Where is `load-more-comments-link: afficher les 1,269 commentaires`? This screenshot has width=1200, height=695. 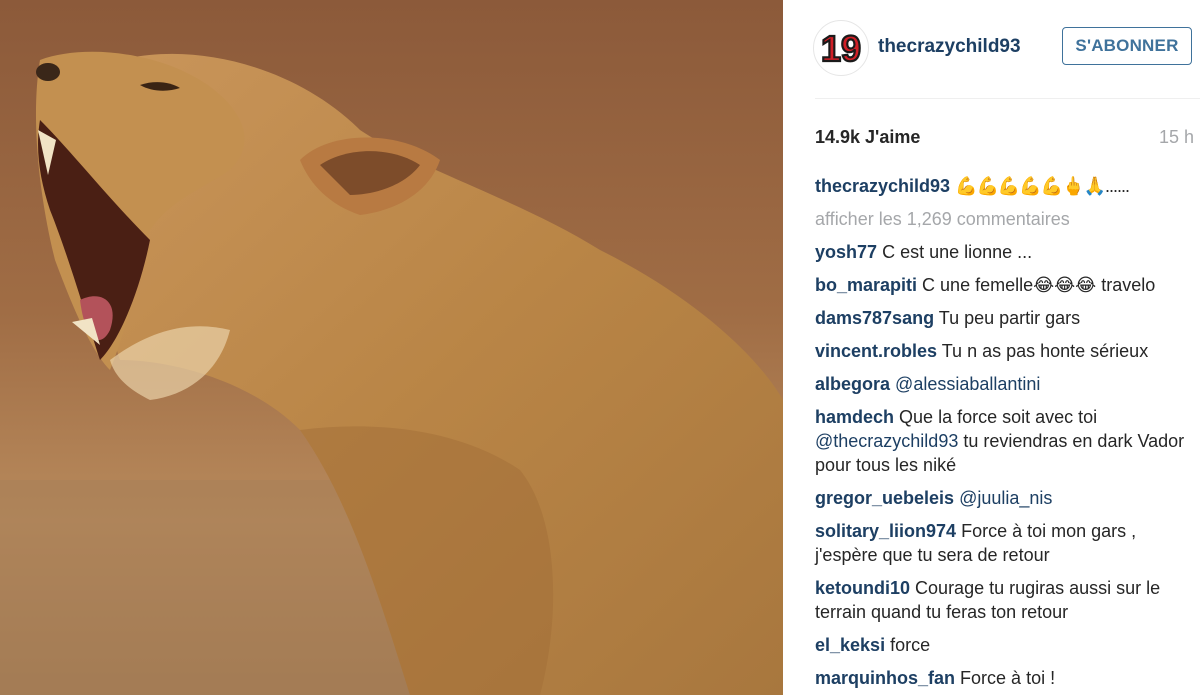
load-more-comments-link: afficher les 1,269 commentaires is located at coordinates (1005, 219).